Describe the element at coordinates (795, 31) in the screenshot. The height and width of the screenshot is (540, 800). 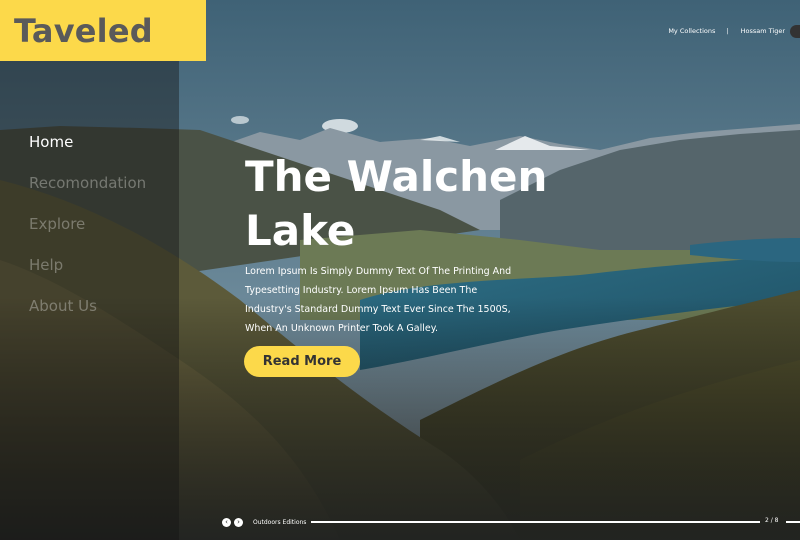
I see `avatar` at that location.